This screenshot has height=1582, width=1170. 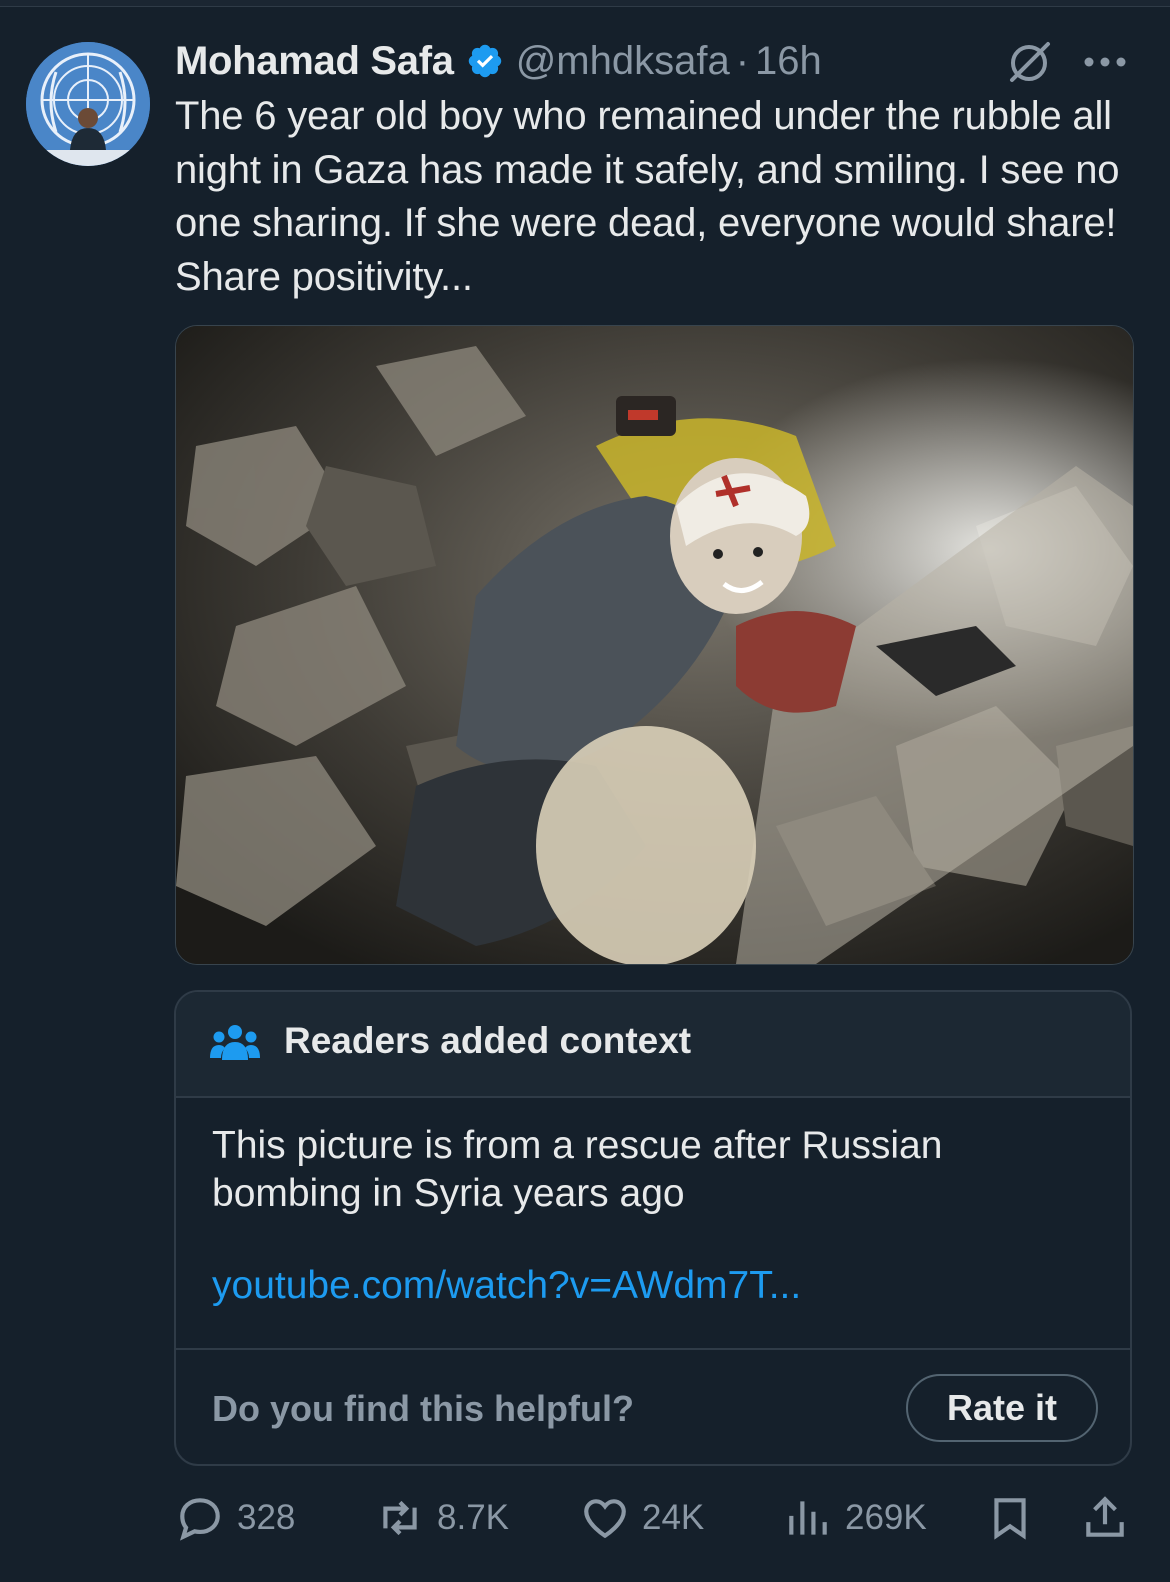 I want to click on post-timestamp: 16h, so click(x=788, y=61).